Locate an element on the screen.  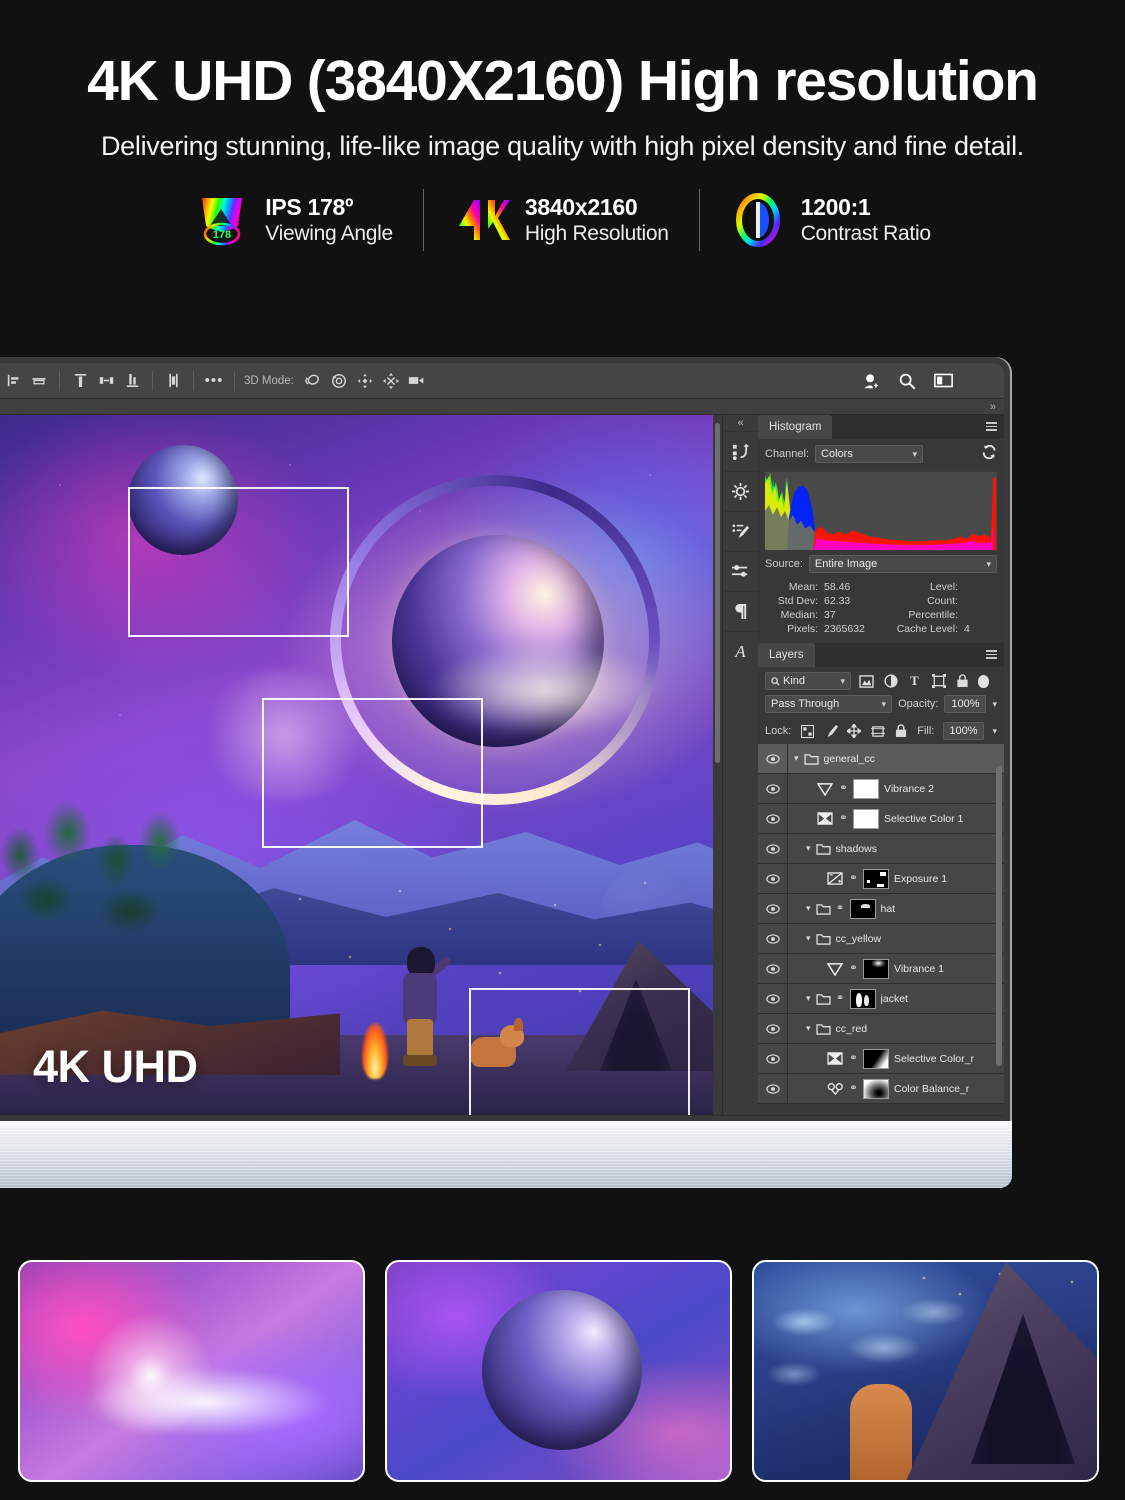
tab-layers: Layers is located at coordinates (786, 655).